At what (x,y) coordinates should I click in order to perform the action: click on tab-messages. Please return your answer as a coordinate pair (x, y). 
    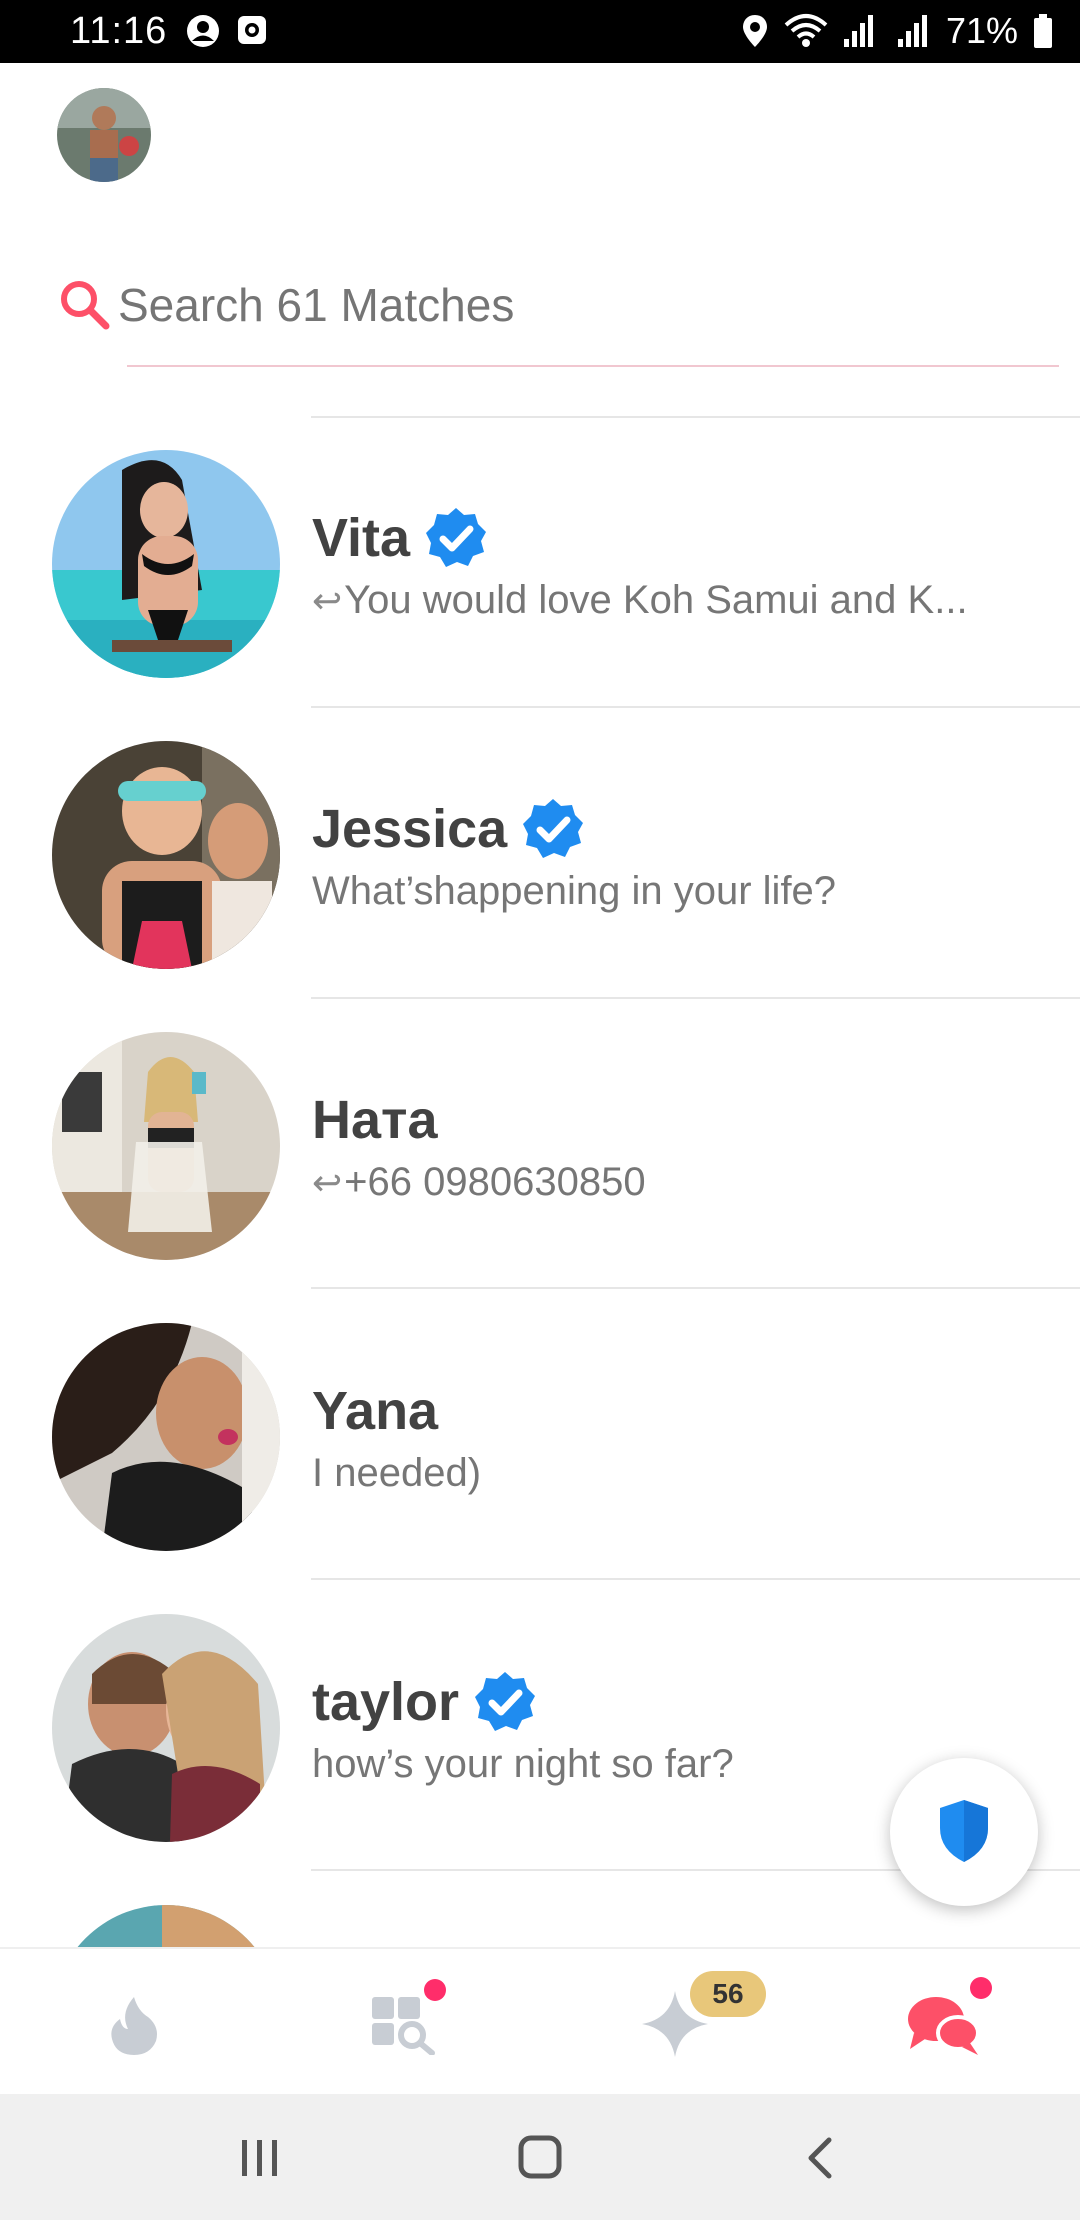
    Looking at the image, I should click on (942, 2022).